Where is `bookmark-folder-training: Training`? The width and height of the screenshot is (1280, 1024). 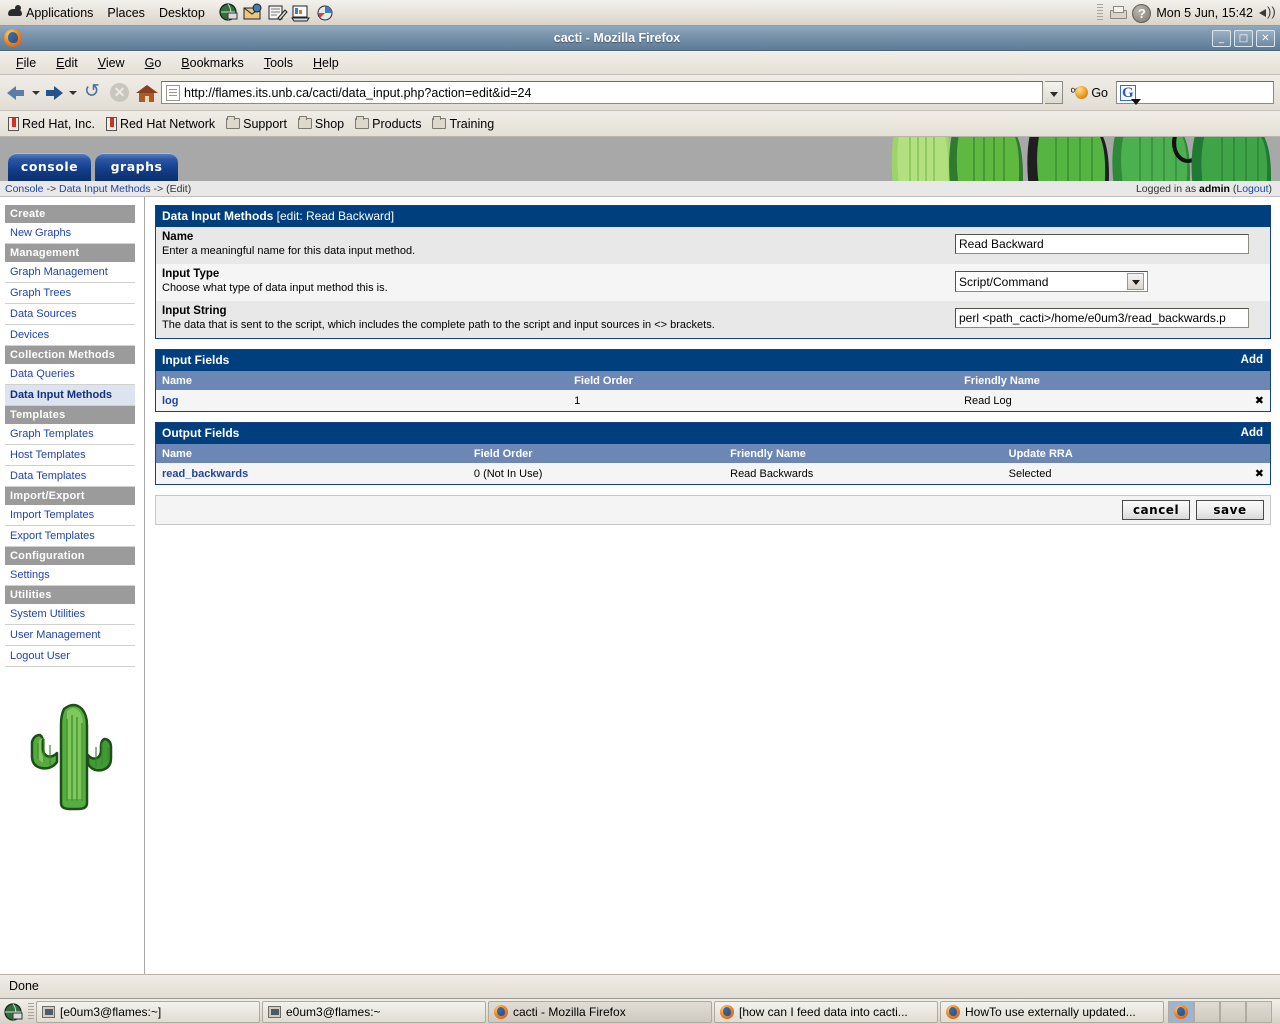 bookmark-folder-training: Training is located at coordinates (463, 123).